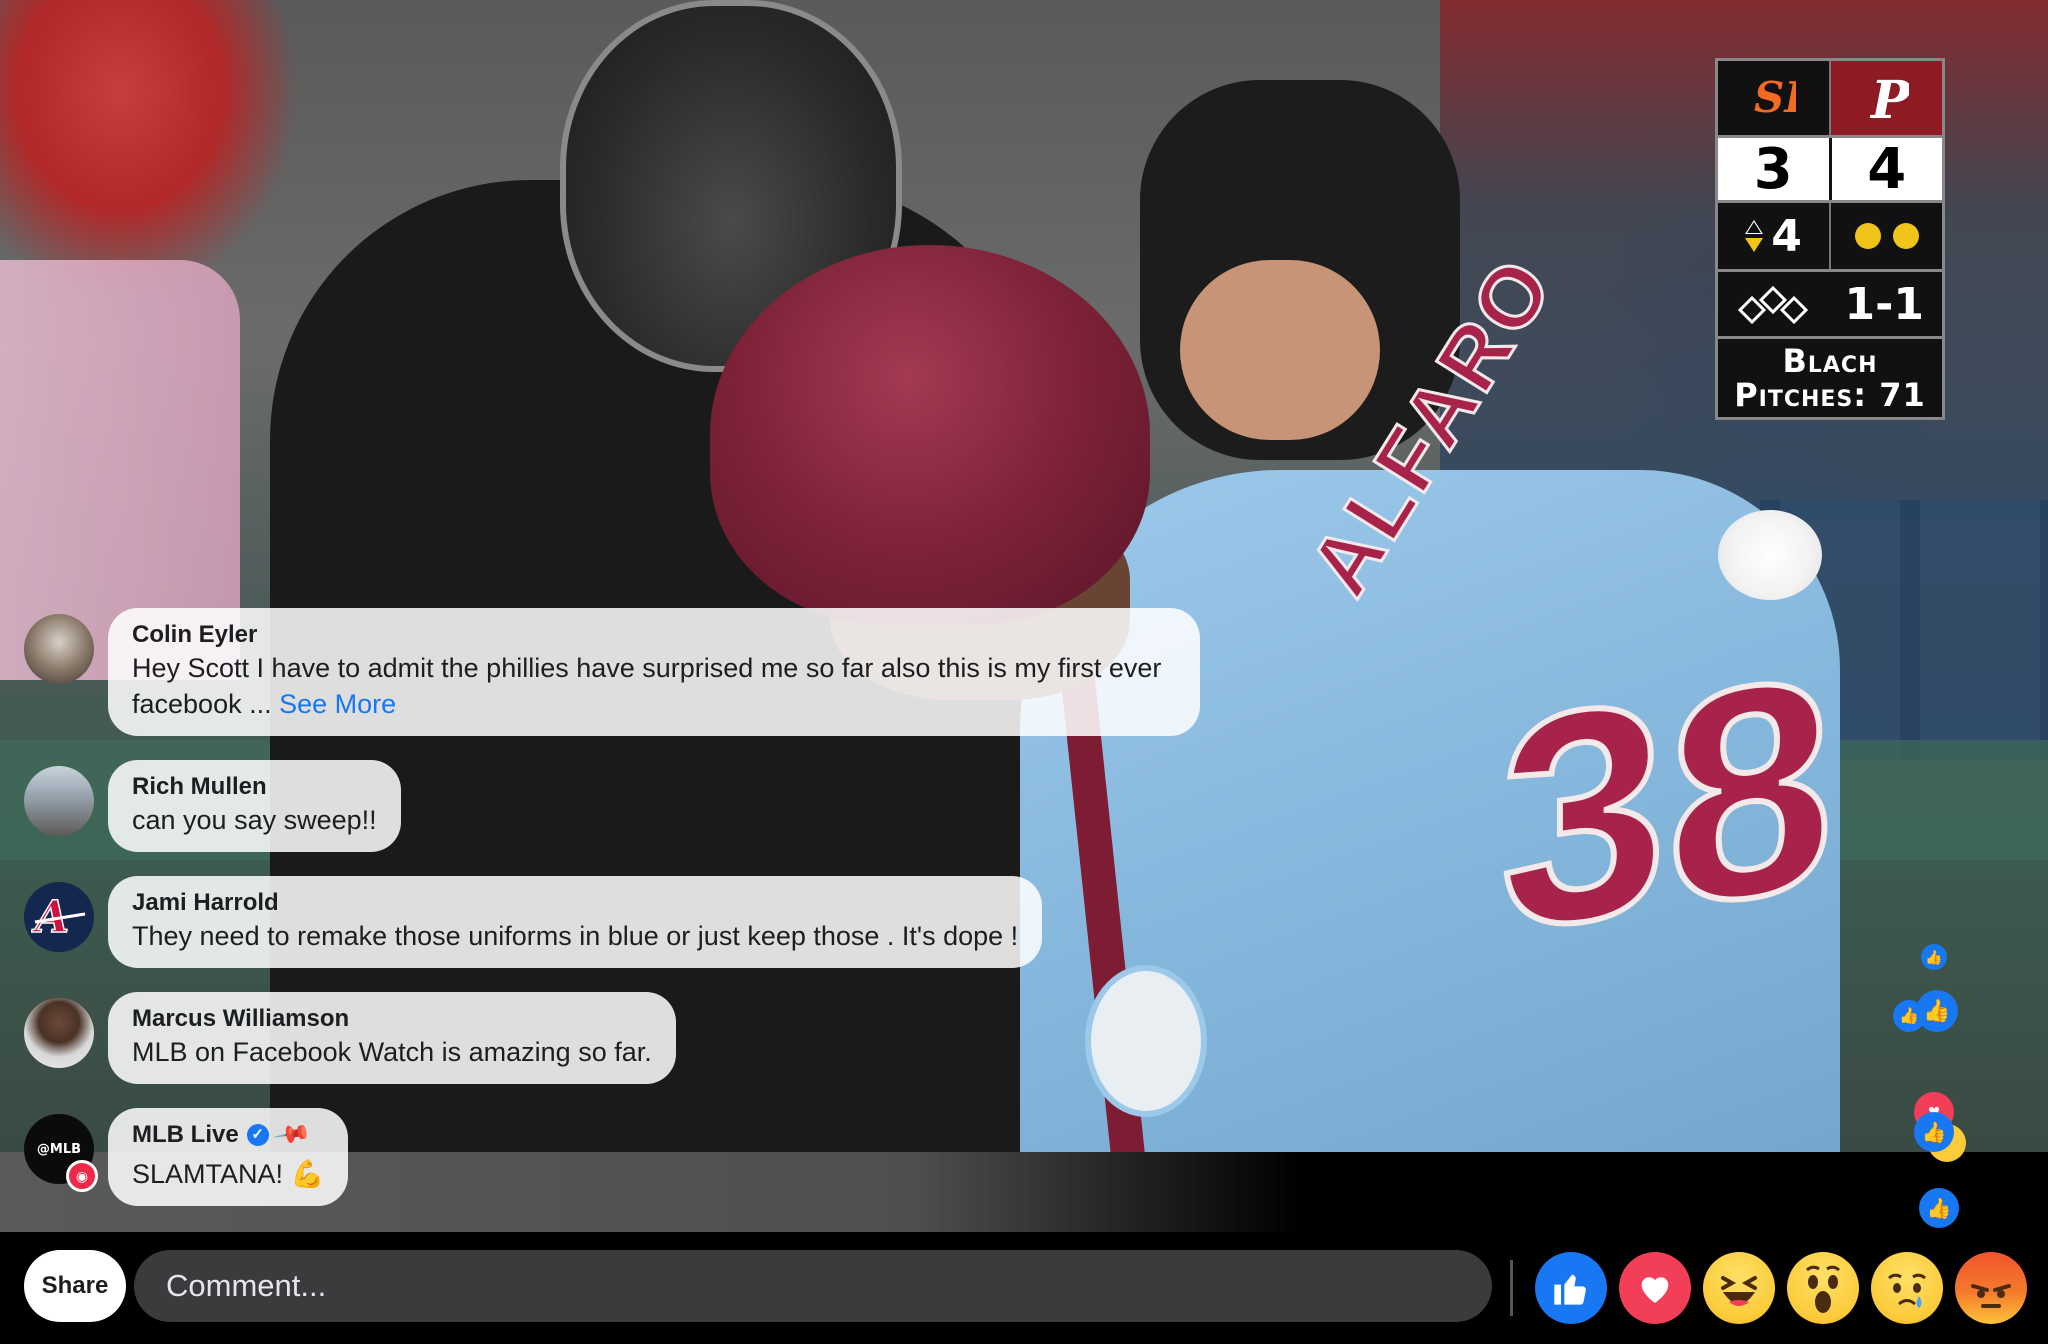  Describe the element at coordinates (82, 1176) in the screenshot. I see `live-broadcast-icon: ◉` at that location.